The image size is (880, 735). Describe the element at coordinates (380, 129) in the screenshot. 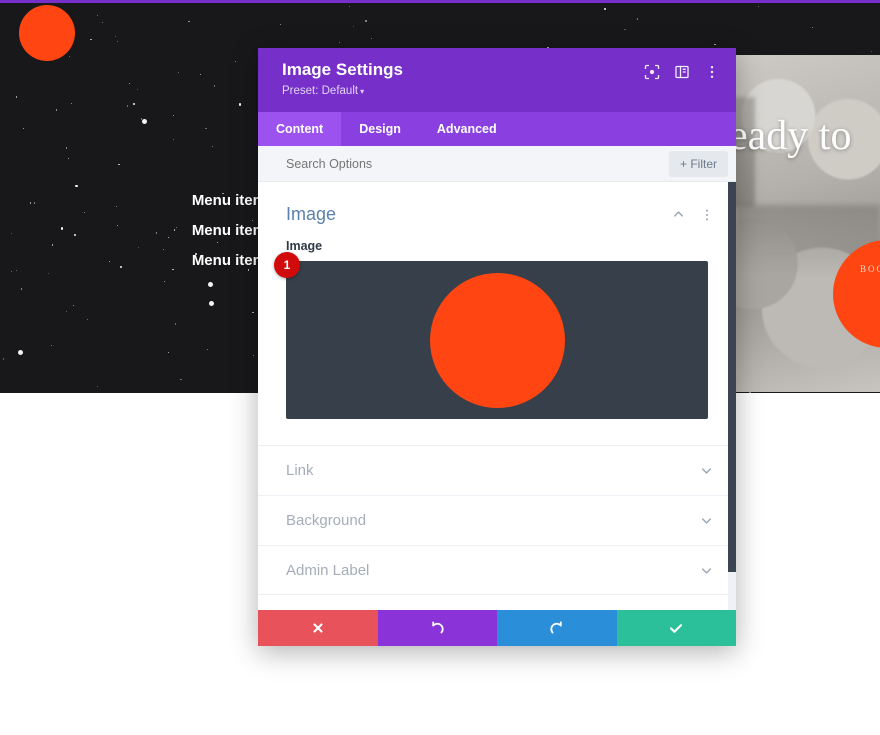

I see `tab-design: Design` at that location.